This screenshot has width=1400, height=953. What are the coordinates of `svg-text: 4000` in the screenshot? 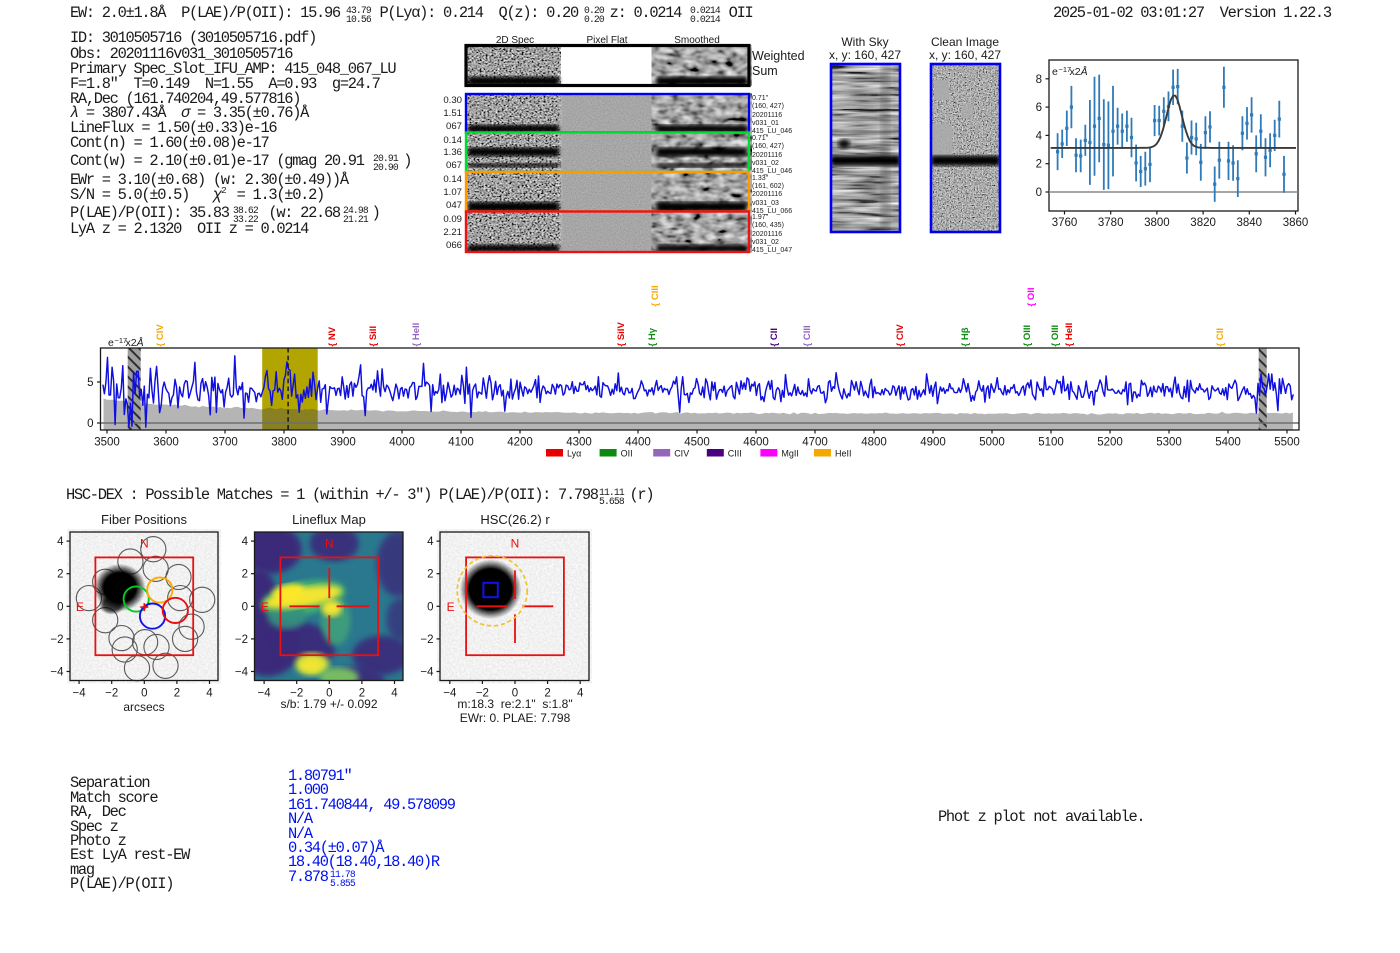 It's located at (402, 443).